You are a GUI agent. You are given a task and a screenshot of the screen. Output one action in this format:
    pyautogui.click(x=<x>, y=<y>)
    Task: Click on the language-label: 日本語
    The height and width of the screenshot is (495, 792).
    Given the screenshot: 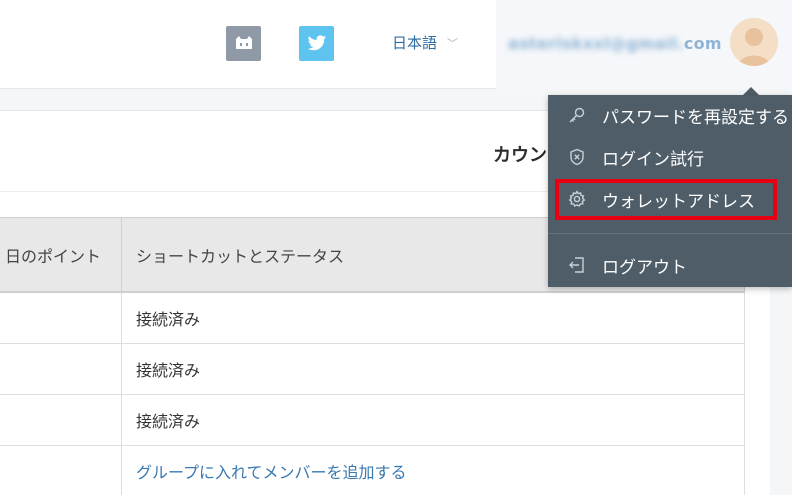 What is the action you would take?
    pyautogui.click(x=415, y=43)
    